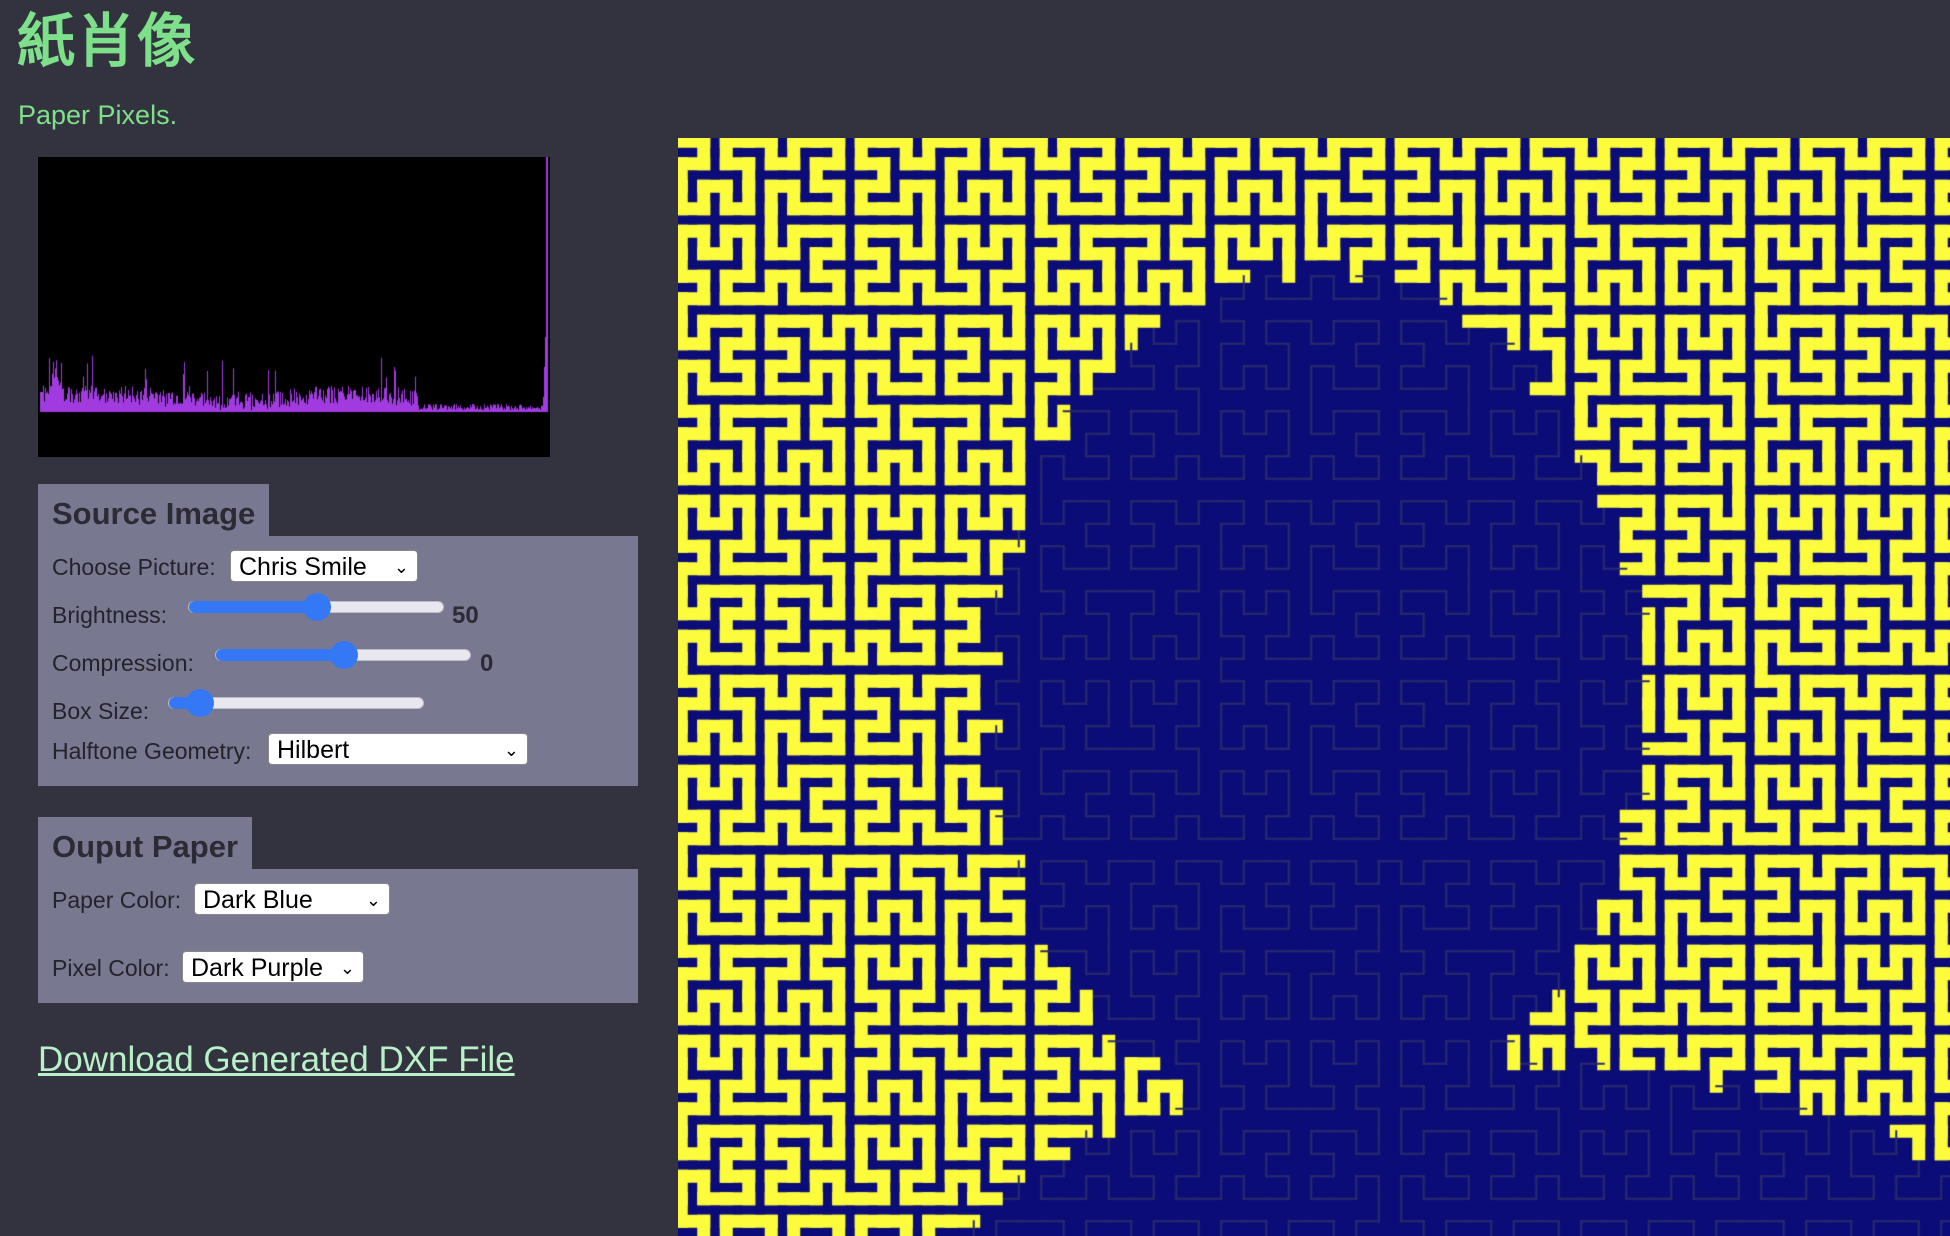 The width and height of the screenshot is (1950, 1236). I want to click on pixel-color-select: Dark Purple ⌄, so click(273, 967).